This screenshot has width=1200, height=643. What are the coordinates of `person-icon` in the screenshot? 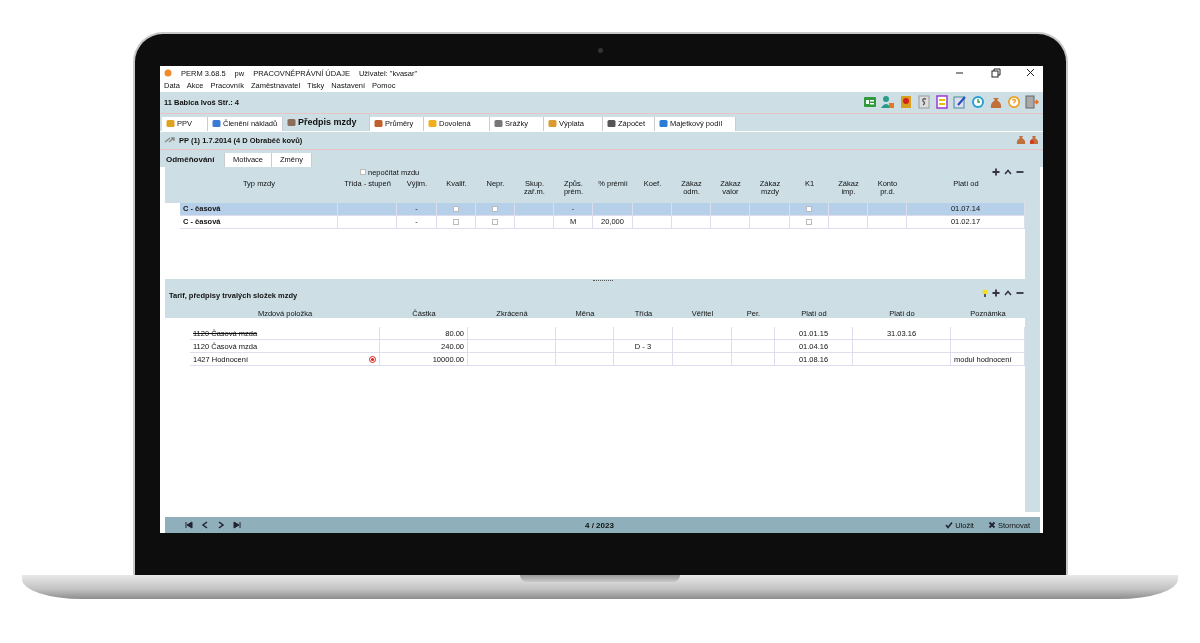 It's located at (888, 102).